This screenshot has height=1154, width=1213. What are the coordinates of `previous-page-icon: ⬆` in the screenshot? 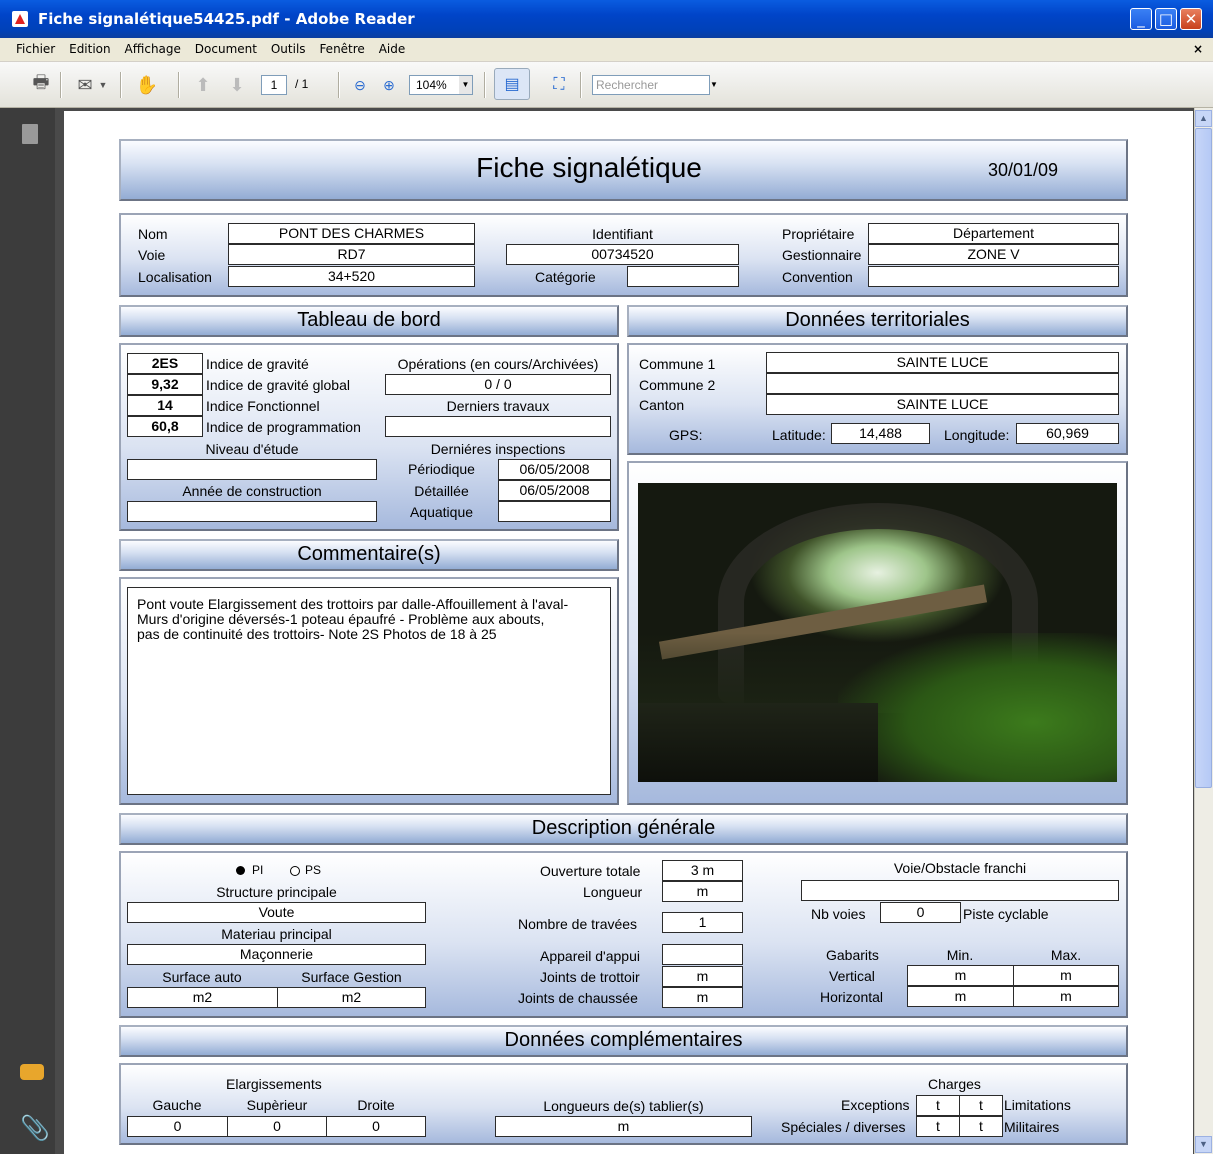 It's located at (203, 85).